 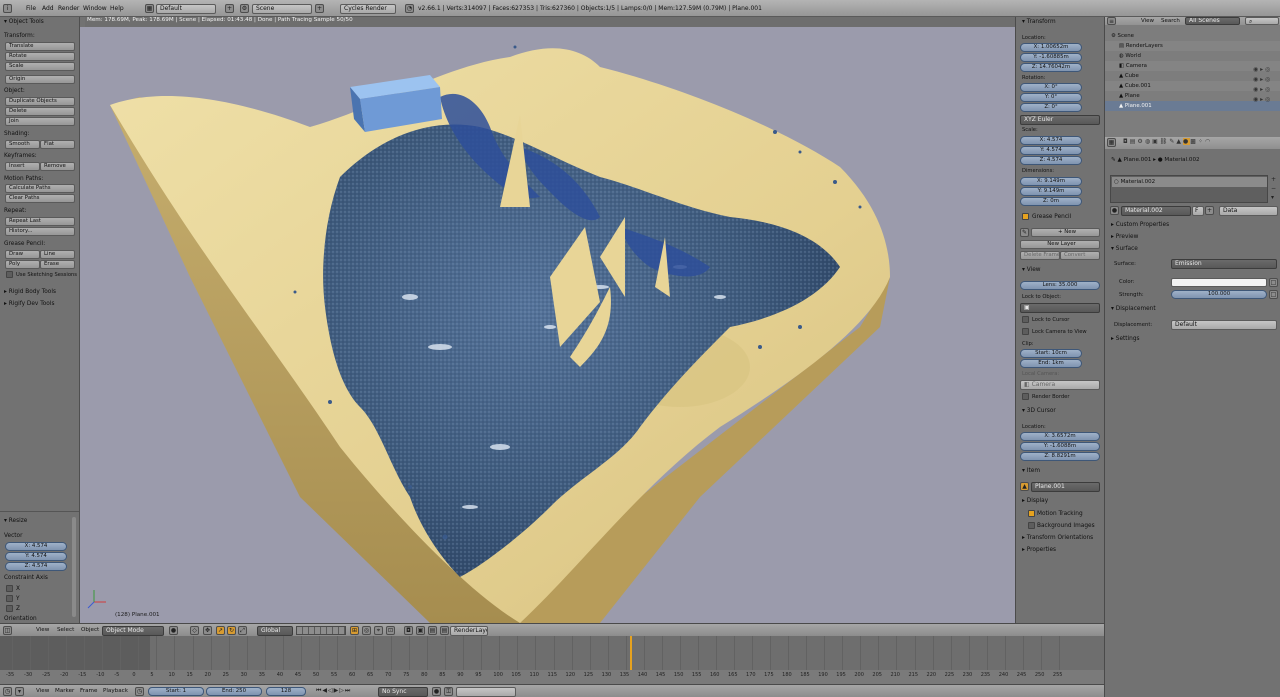 I want to click on timeline-frame-menu: Frame, so click(x=88, y=691).